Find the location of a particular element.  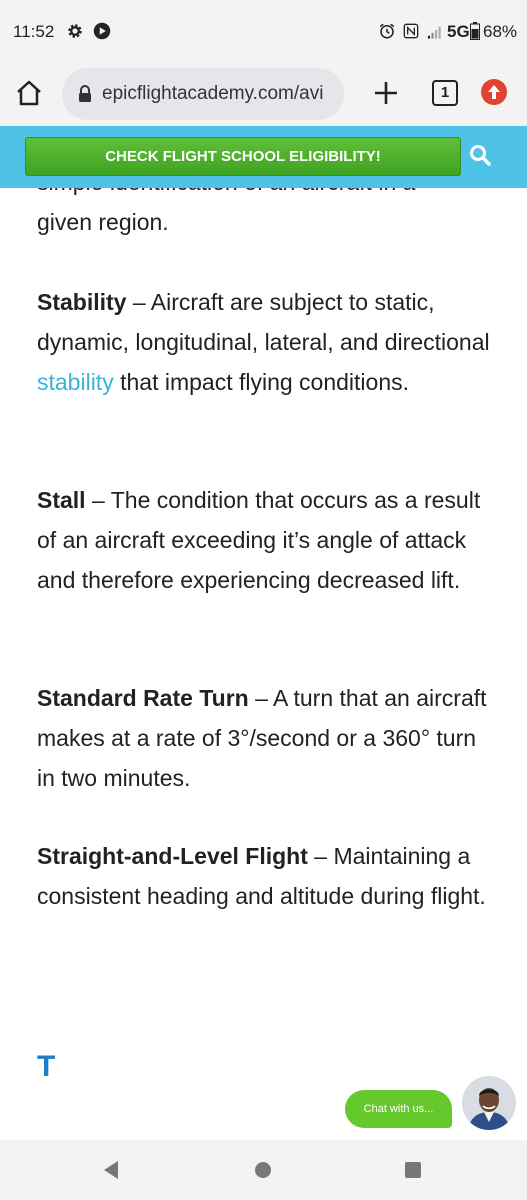

lock-icon is located at coordinates (85, 93).